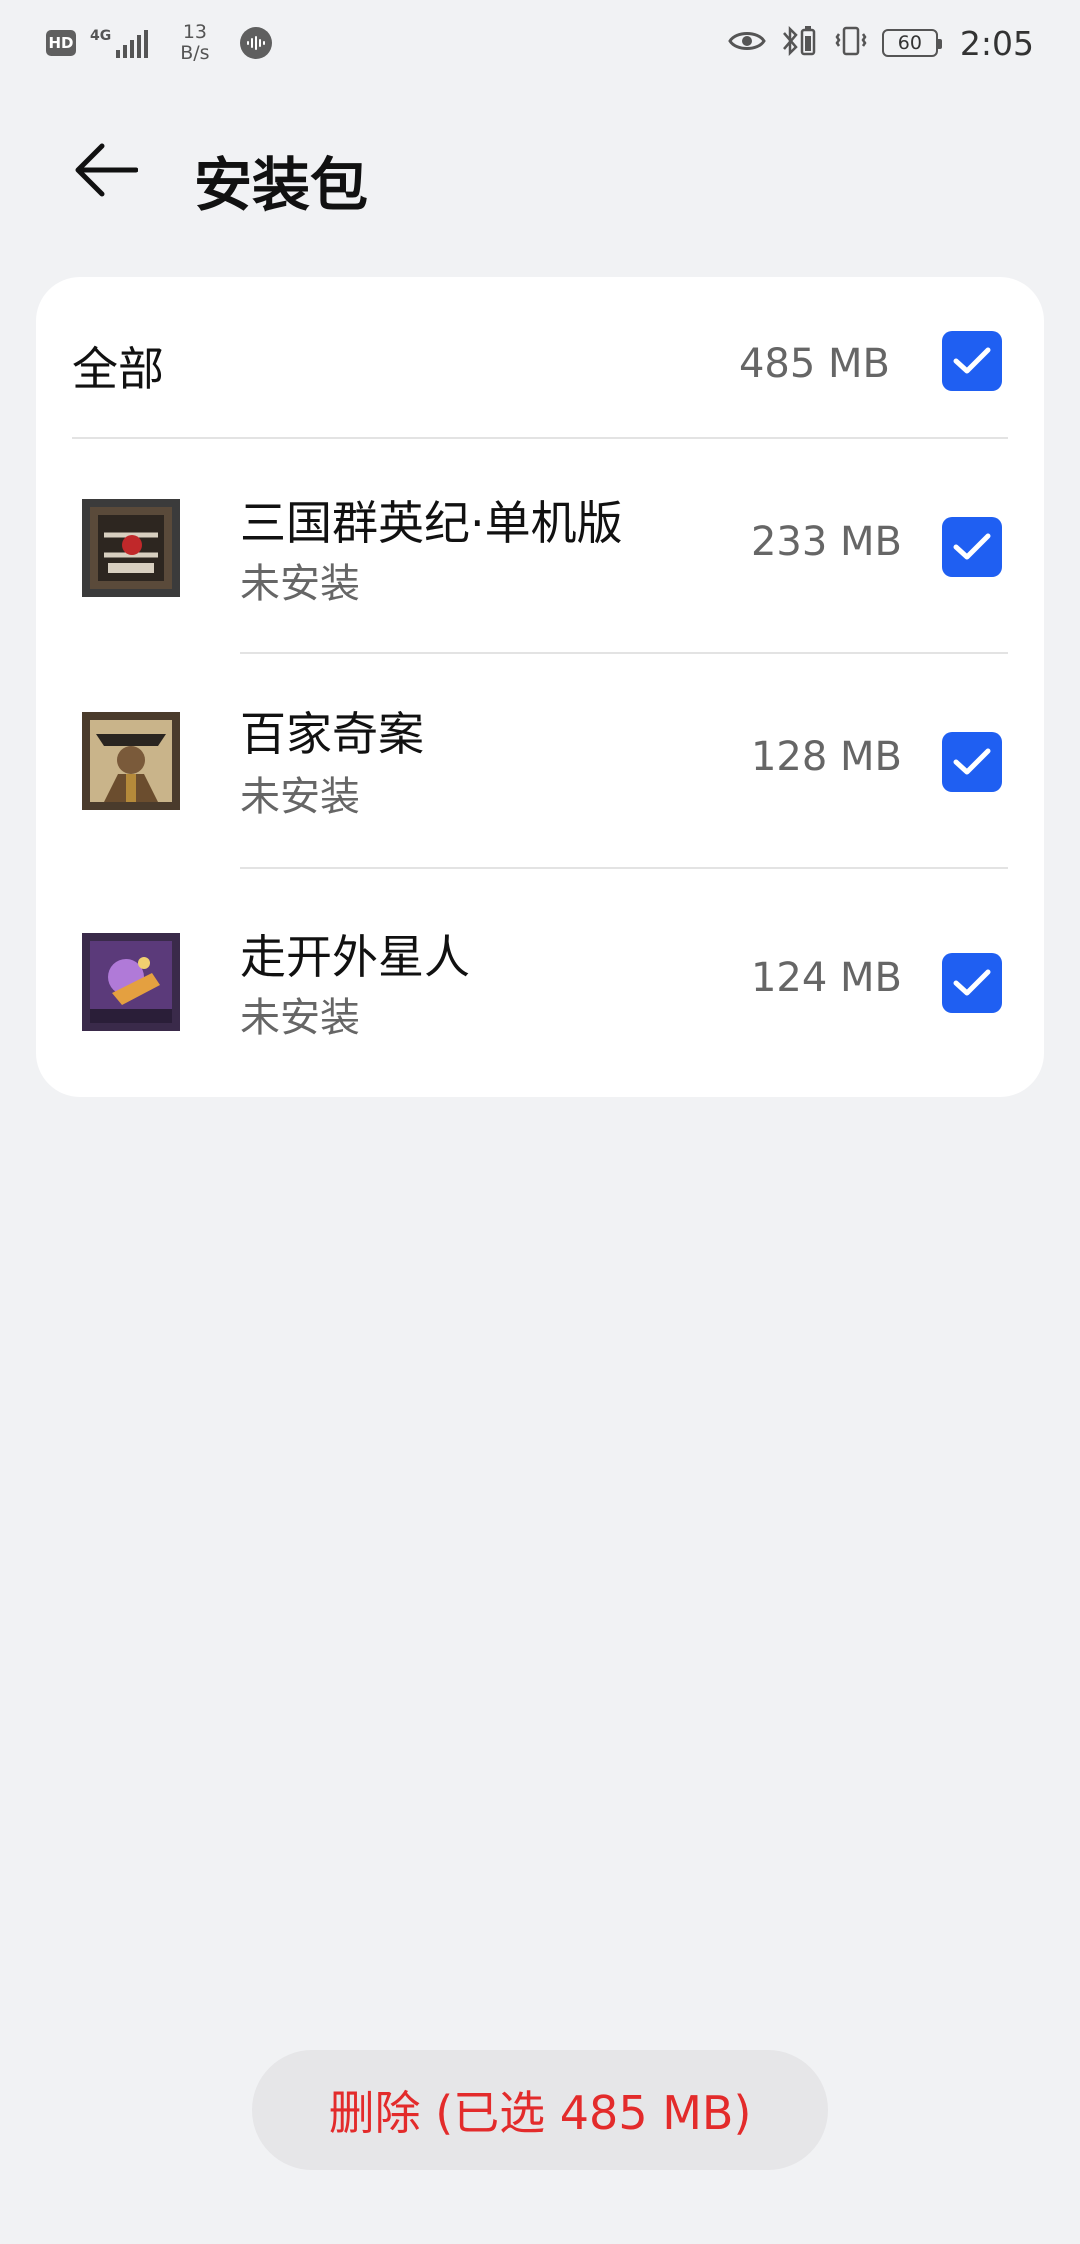 This screenshot has width=1080, height=2244. I want to click on battery-indicator: 60, so click(911, 43).